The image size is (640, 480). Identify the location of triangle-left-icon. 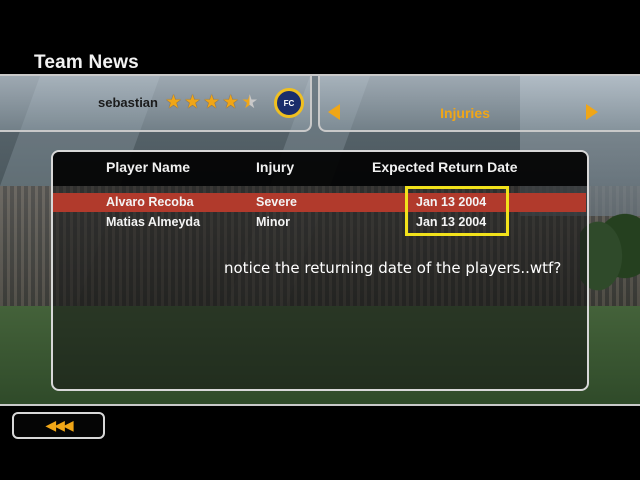
(334, 112).